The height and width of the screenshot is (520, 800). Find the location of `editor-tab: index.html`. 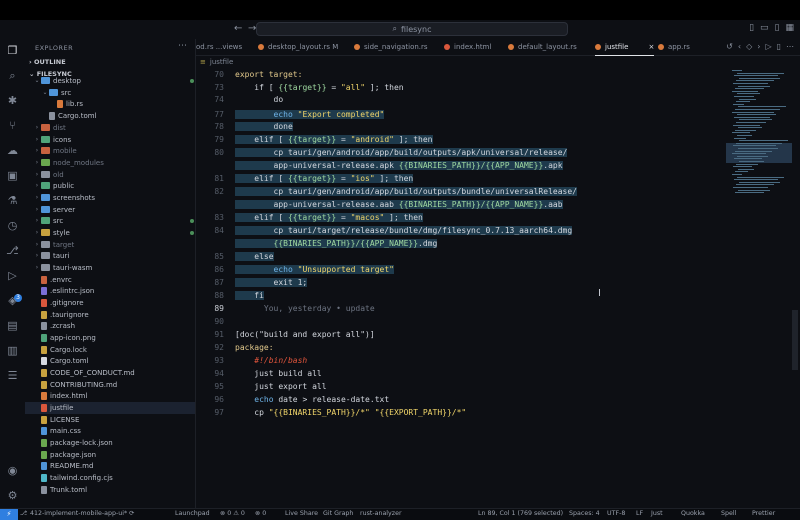

editor-tab: index.html is located at coordinates (467, 47).